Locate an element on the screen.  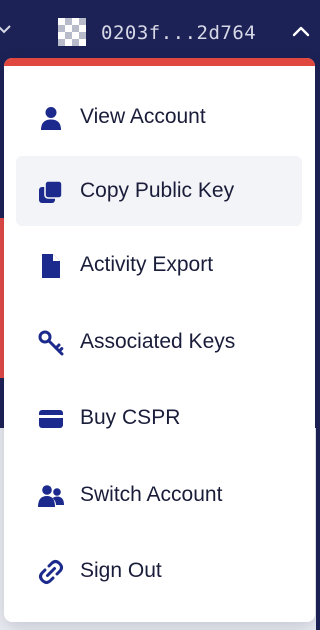
menu-item-view-account: View Account is located at coordinates (159, 117).